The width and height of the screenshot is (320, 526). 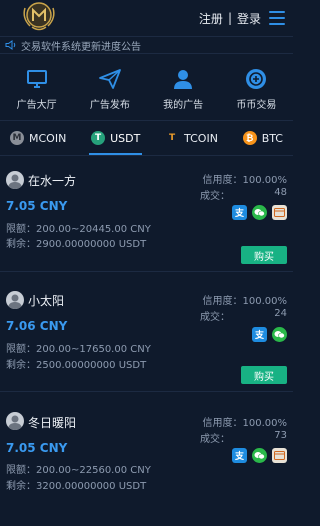 I want to click on tab-tcoin-label: TCOIN, so click(x=201, y=138).